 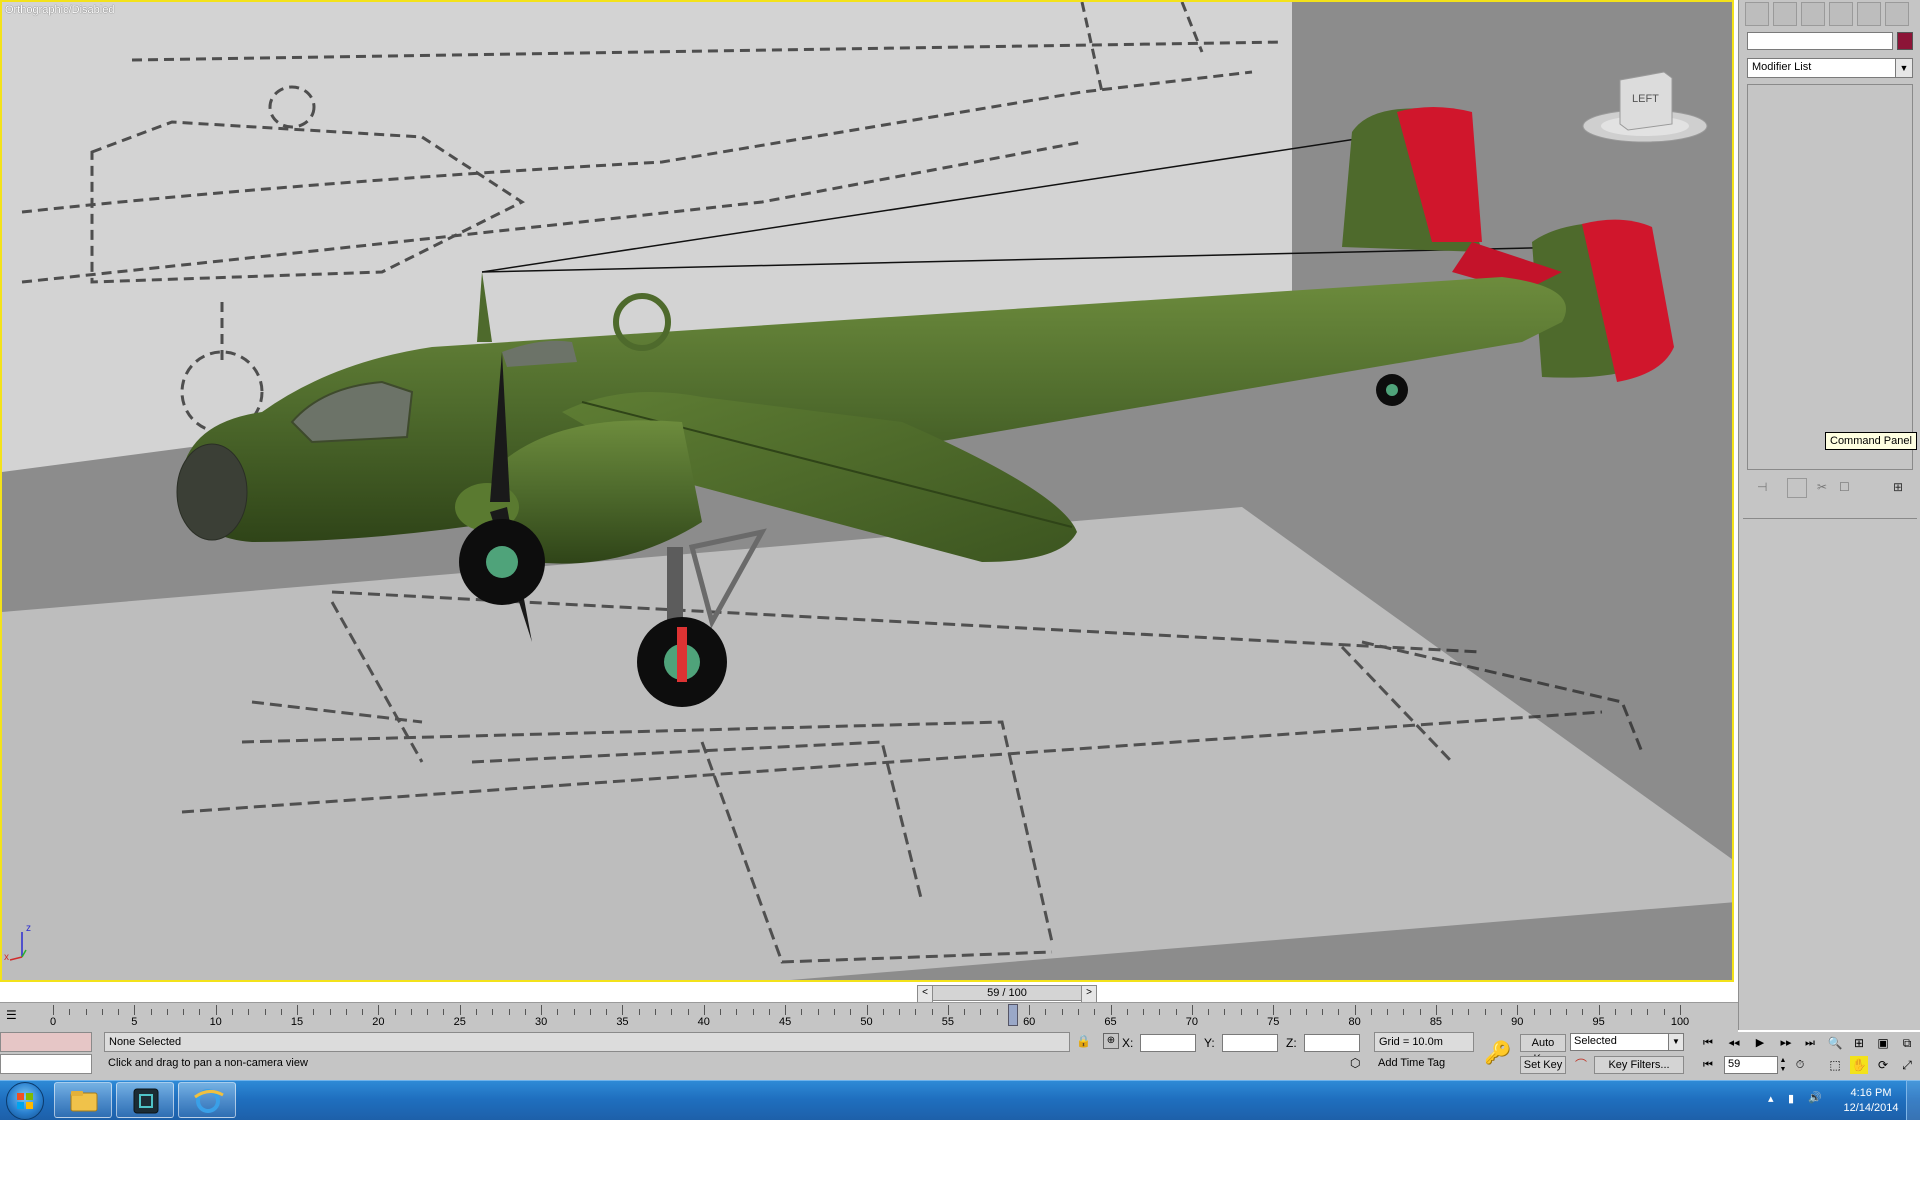 What do you see at coordinates (1128, 1043) in the screenshot?
I see `x-label: X:` at bounding box center [1128, 1043].